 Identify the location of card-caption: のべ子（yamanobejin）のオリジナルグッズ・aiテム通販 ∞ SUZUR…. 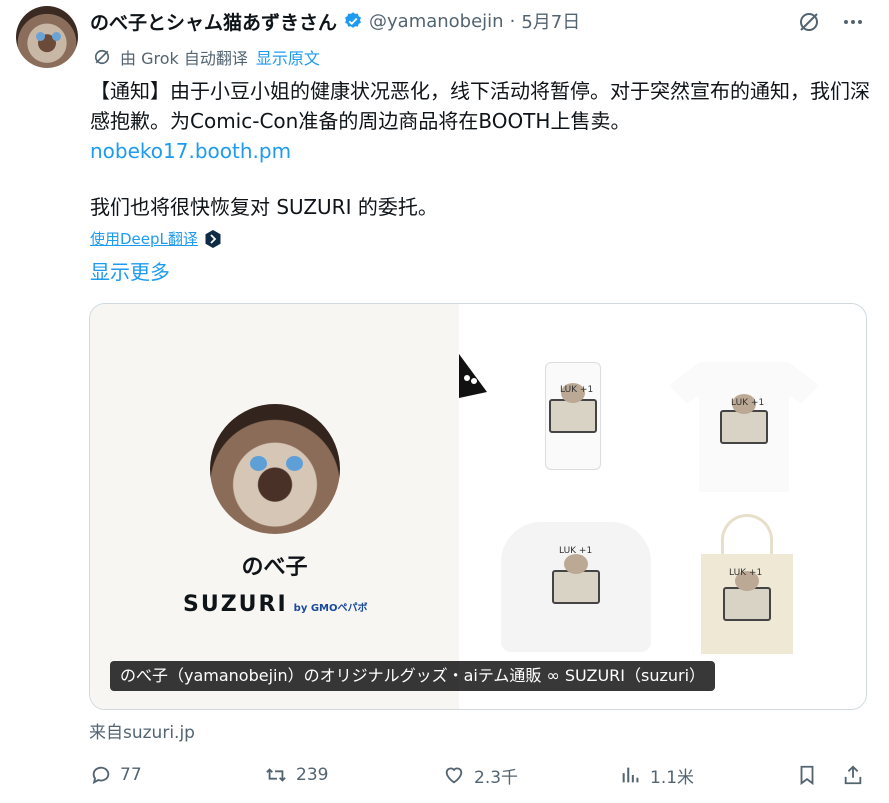
(413, 676).